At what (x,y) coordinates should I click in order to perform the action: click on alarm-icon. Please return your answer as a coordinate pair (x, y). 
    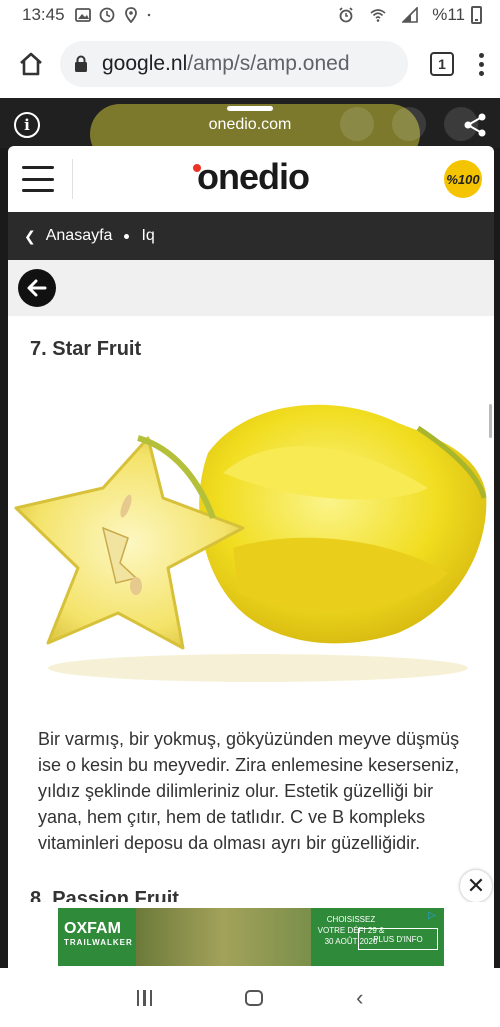
    Looking at the image, I should click on (346, 15).